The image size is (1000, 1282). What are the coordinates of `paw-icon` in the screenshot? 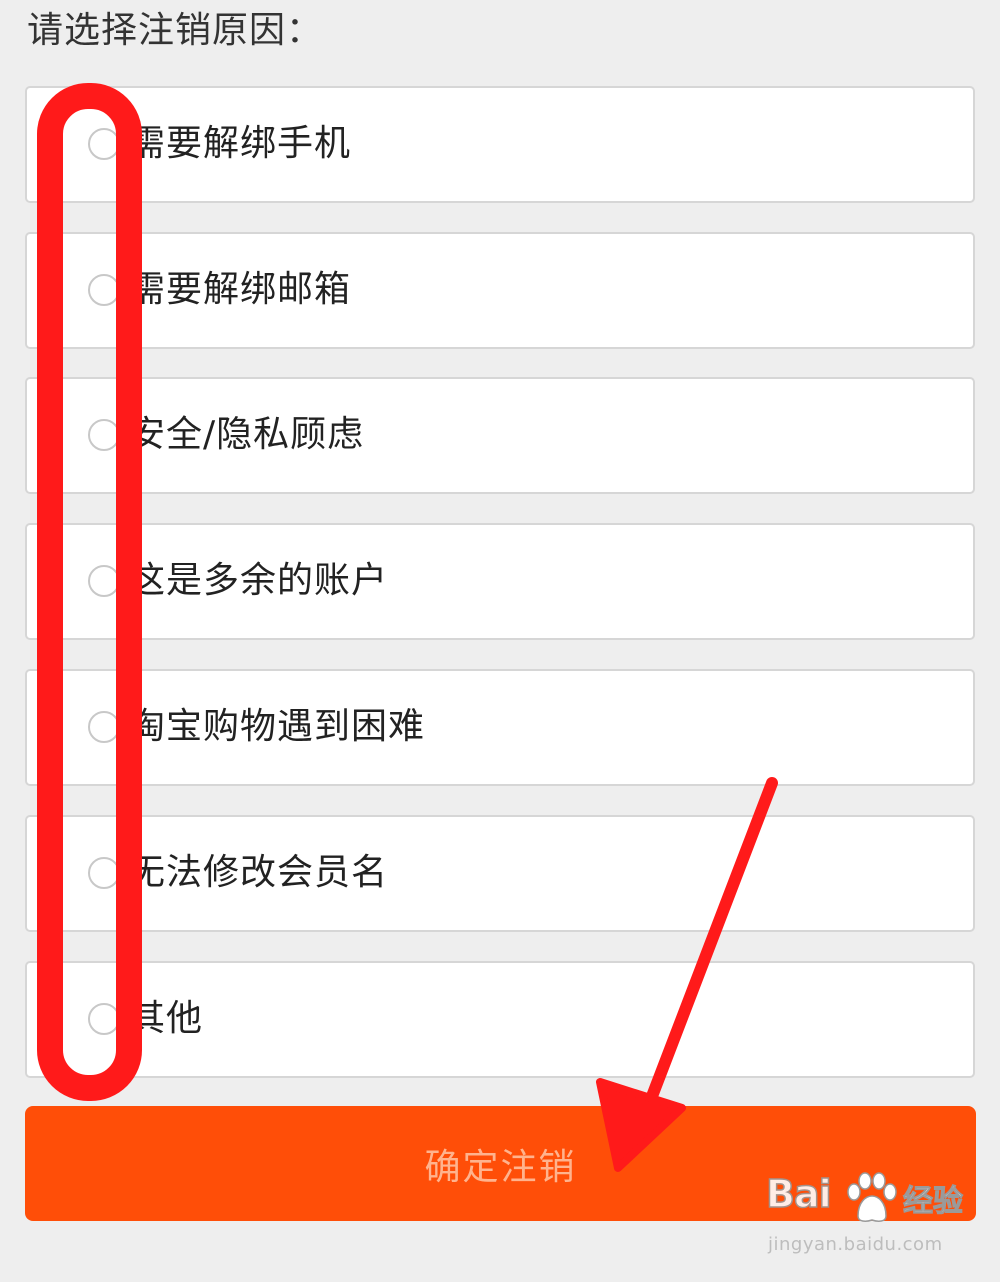 It's located at (872, 1197).